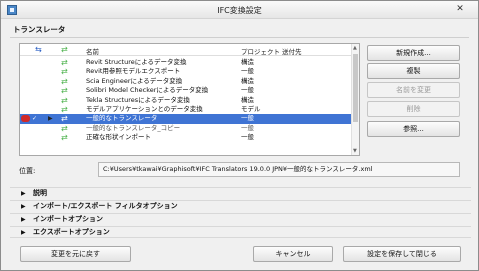 The image size is (479, 271). I want to click on duplicate-button: 複製, so click(413, 71).